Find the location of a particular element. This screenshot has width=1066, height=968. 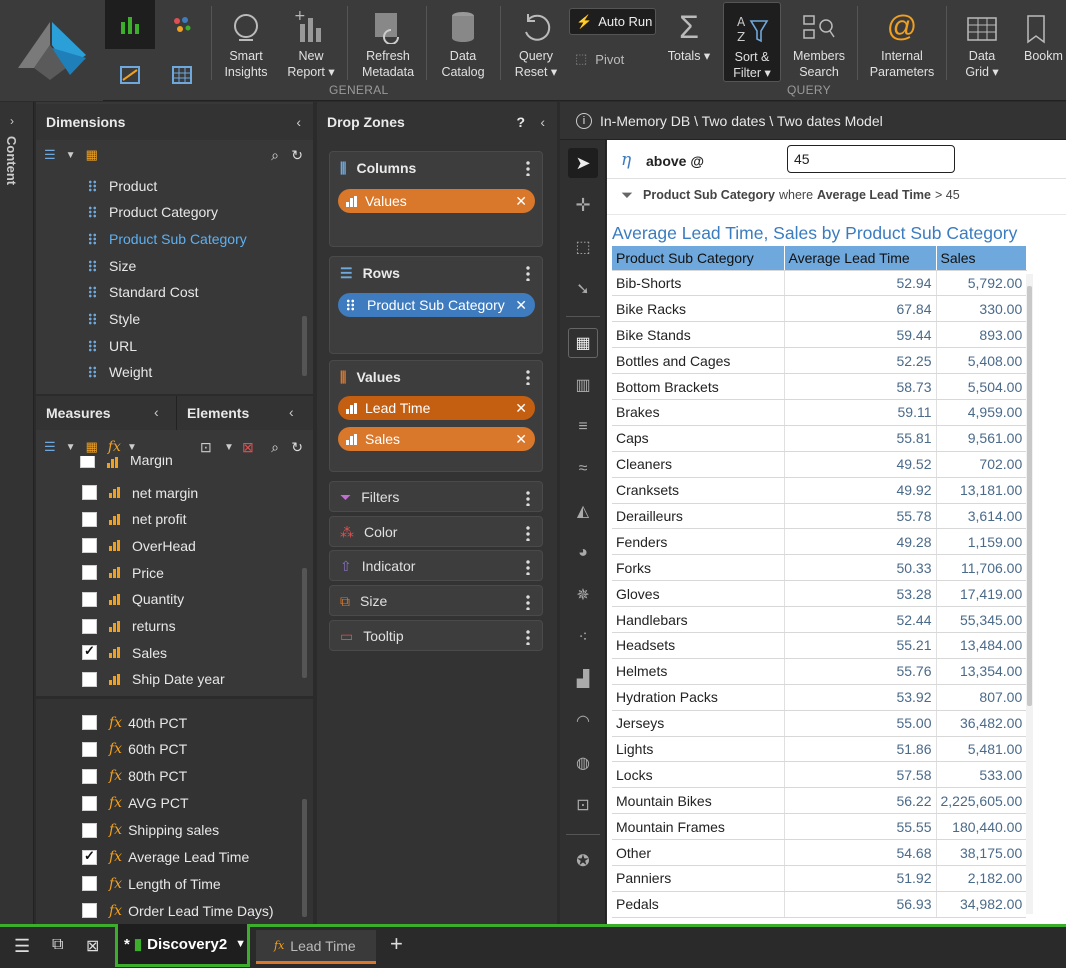

select-area-icon: ⬚ is located at coordinates (583, 247).